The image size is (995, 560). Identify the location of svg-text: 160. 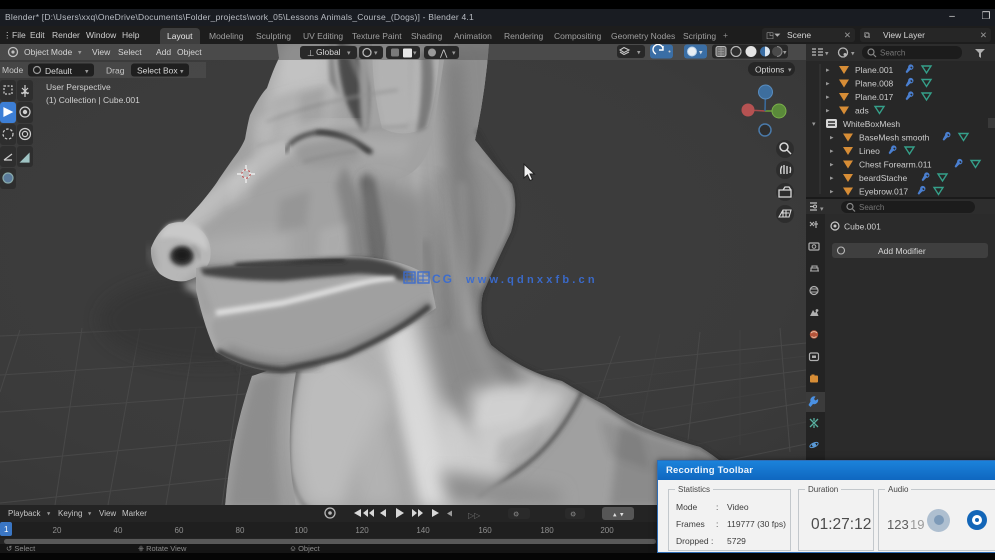
(485, 530).